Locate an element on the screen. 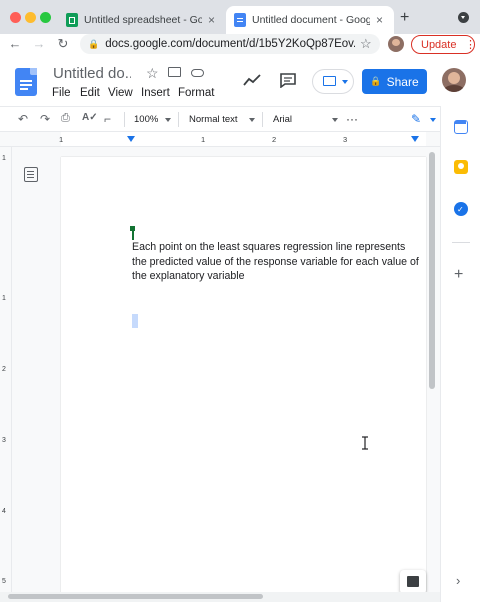 This screenshot has width=480, height=602. account-avatar is located at coordinates (454, 80).